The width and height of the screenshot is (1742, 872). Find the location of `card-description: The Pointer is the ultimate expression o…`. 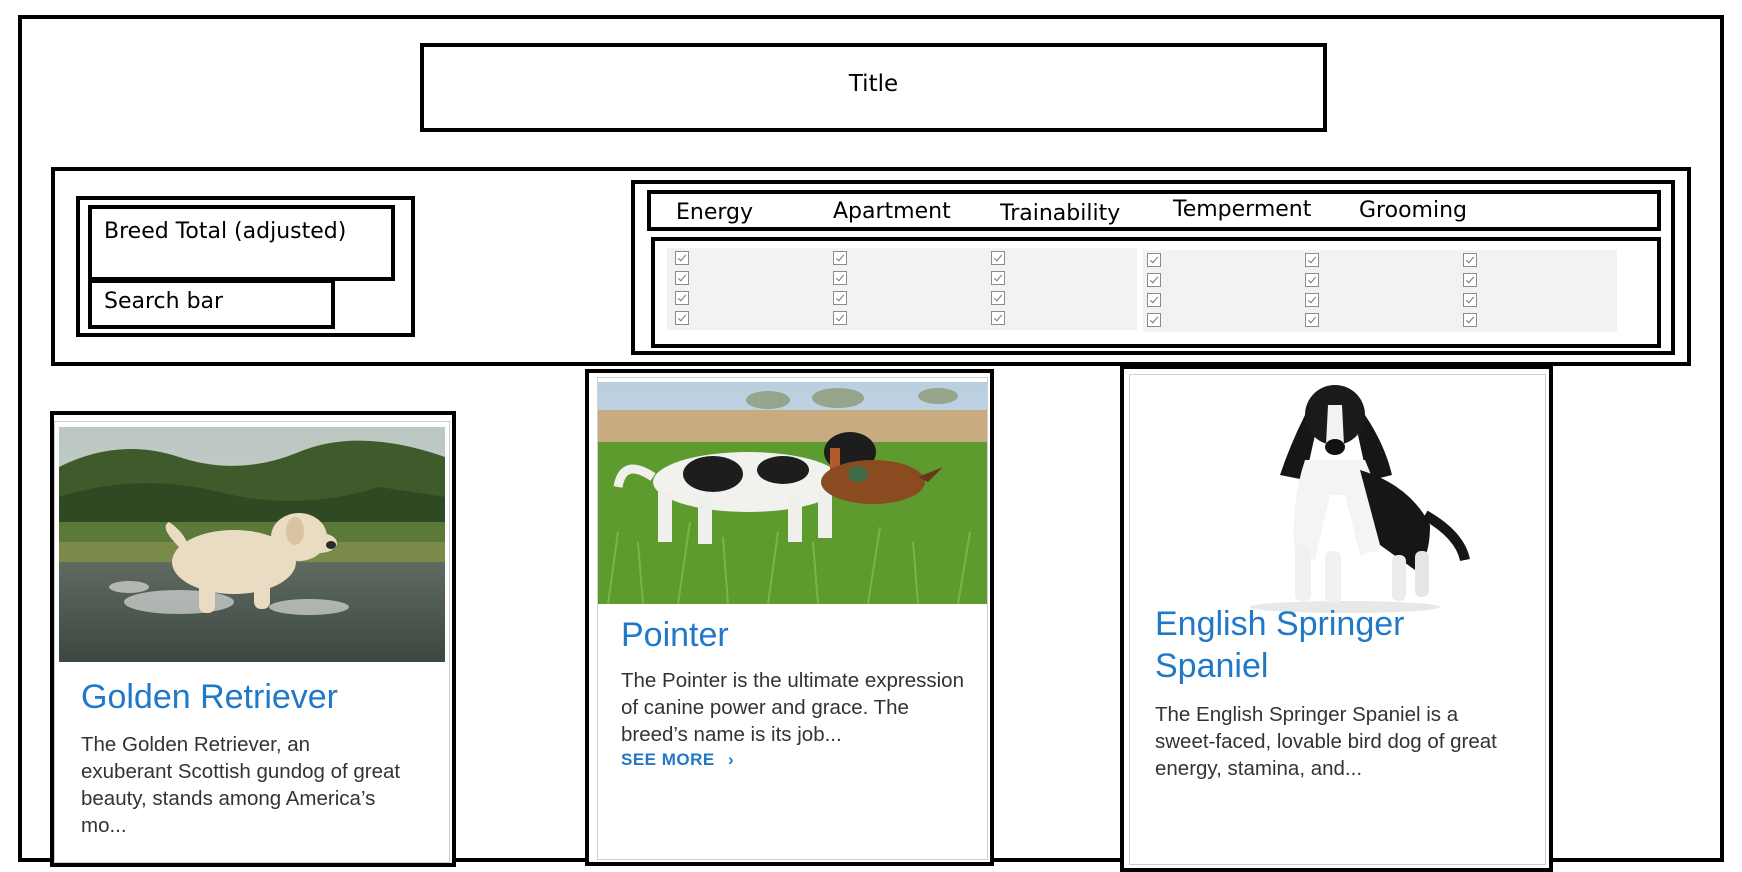

card-description: The Pointer is the ultimate expression o… is located at coordinates (792, 707).